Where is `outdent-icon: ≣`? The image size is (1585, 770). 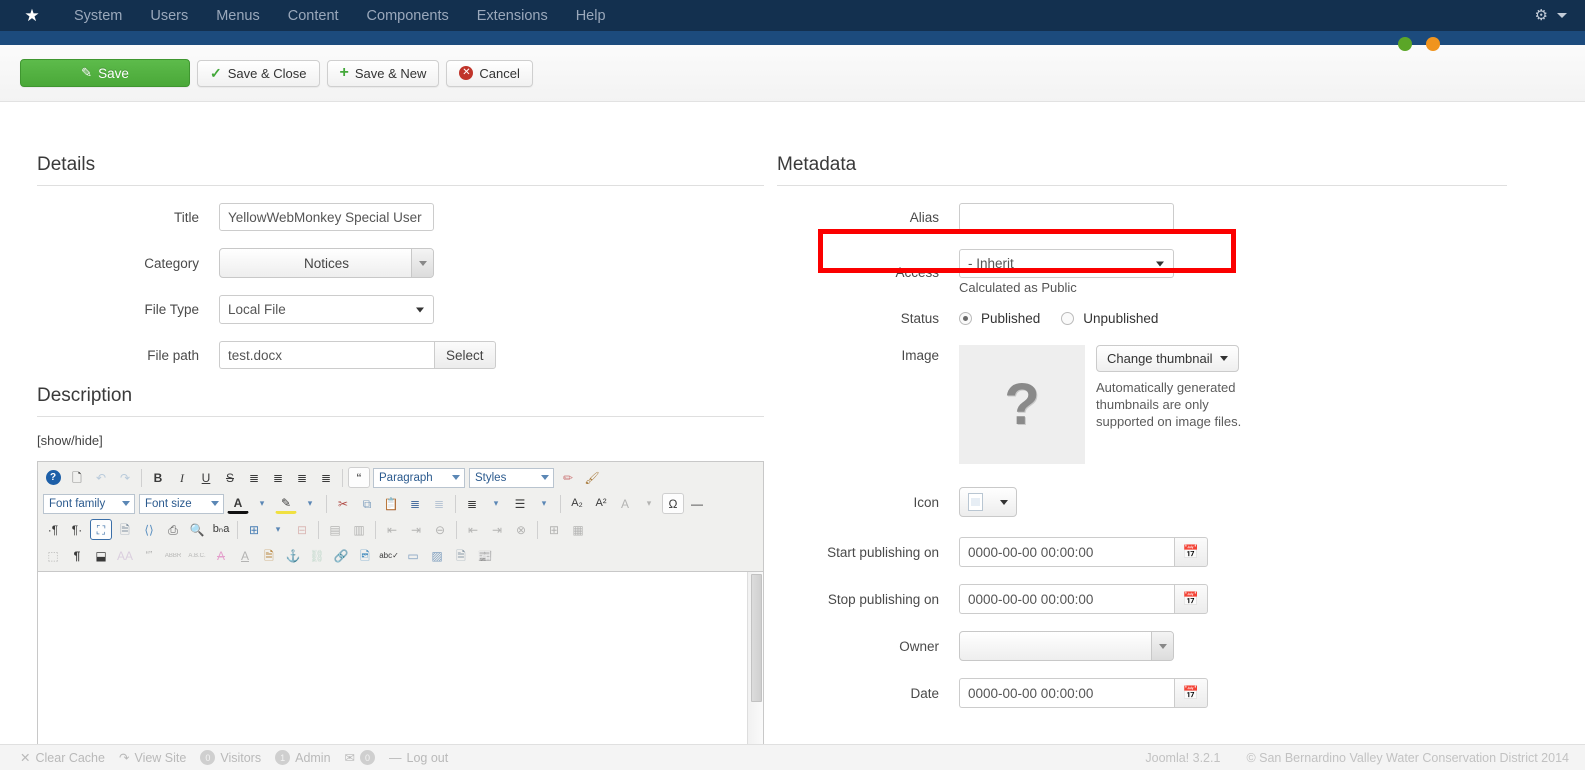 outdent-icon: ≣ is located at coordinates (439, 503).